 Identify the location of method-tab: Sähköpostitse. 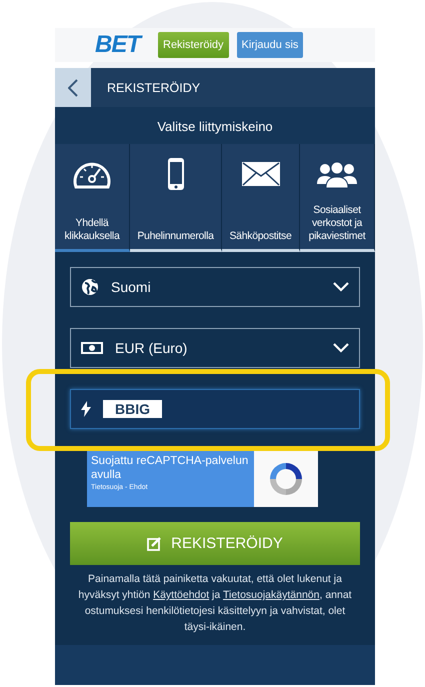
(261, 198).